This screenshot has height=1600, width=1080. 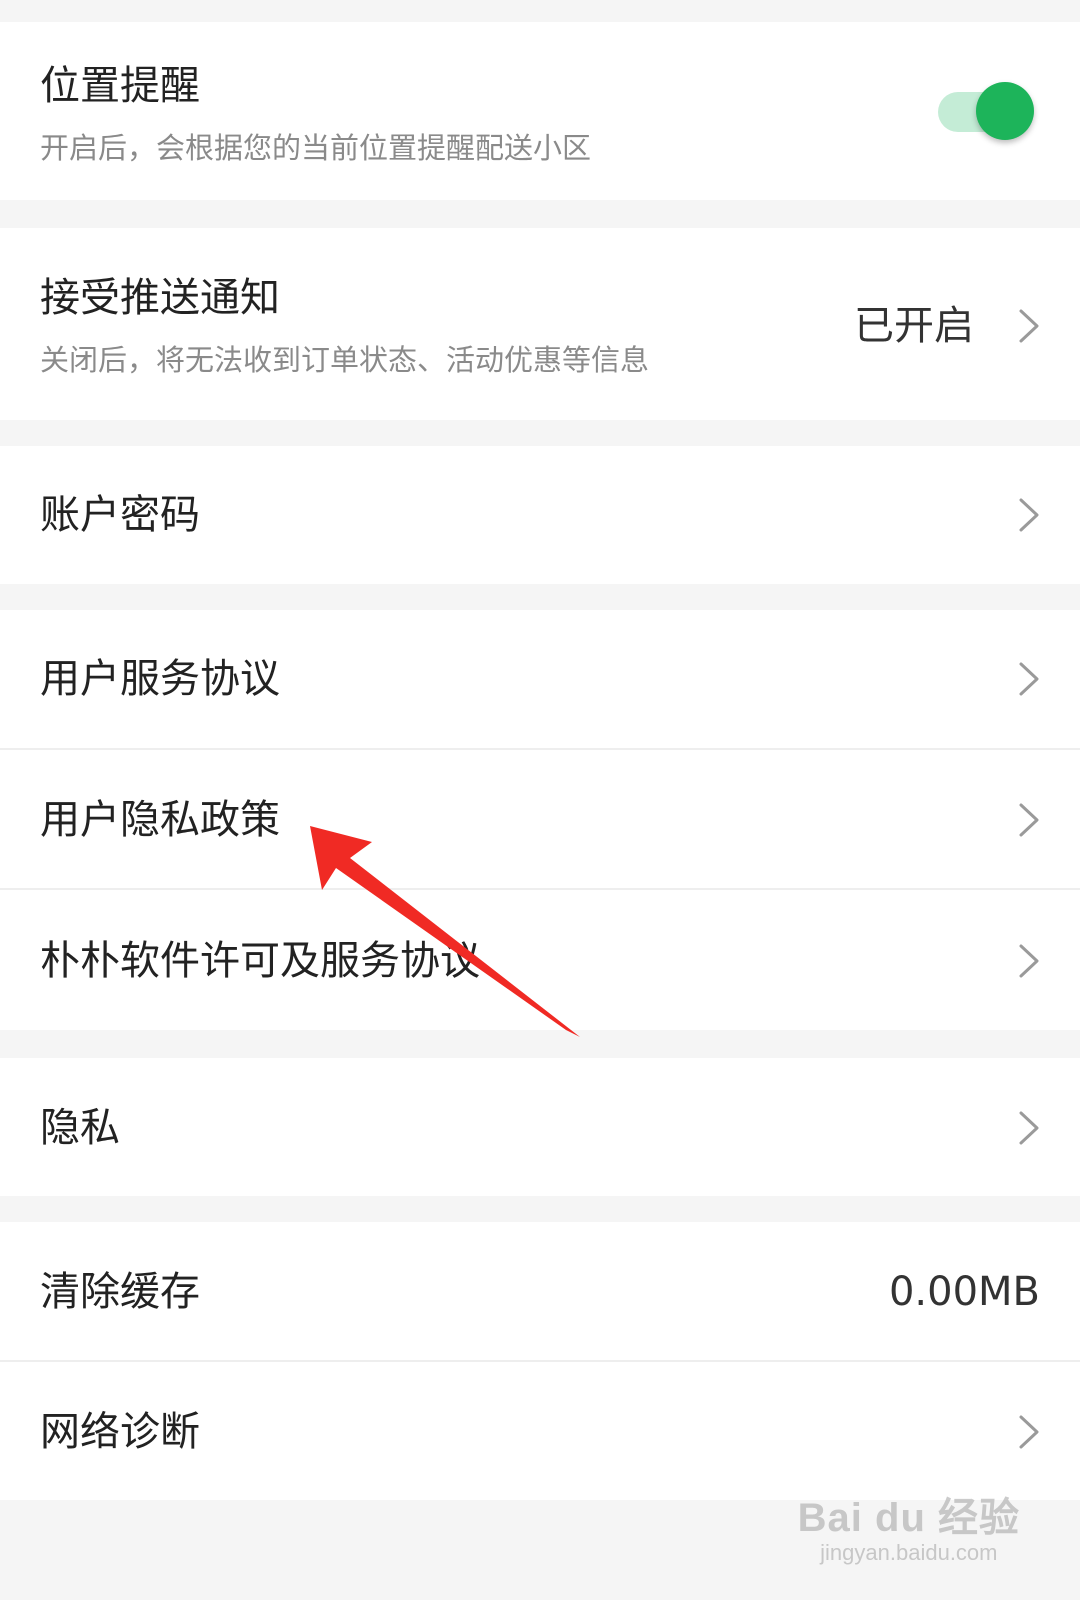 I want to click on user-privacy-policy-row: 用户隐私政策, so click(x=540, y=819).